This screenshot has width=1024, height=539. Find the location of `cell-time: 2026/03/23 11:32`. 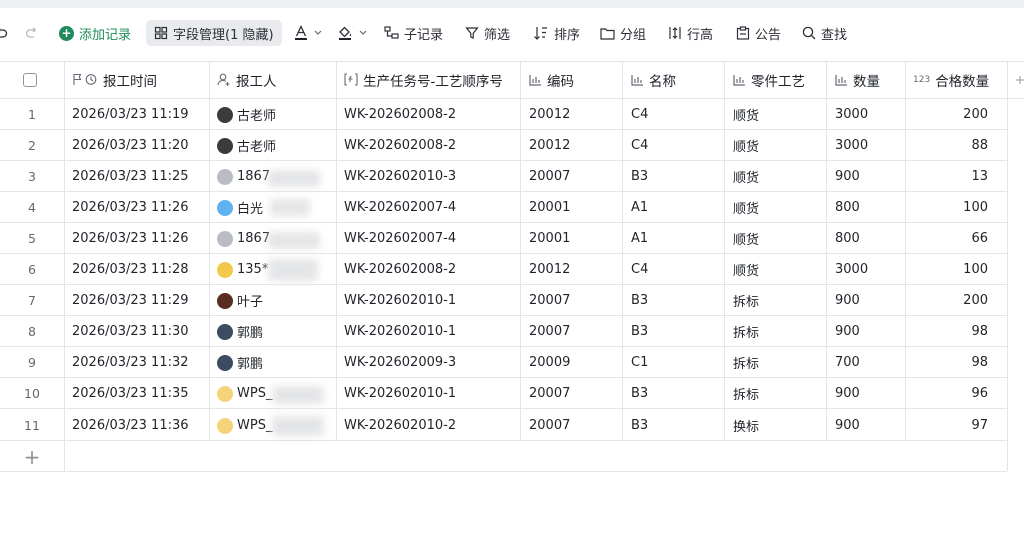

cell-time: 2026/03/23 11:32 is located at coordinates (139, 362).